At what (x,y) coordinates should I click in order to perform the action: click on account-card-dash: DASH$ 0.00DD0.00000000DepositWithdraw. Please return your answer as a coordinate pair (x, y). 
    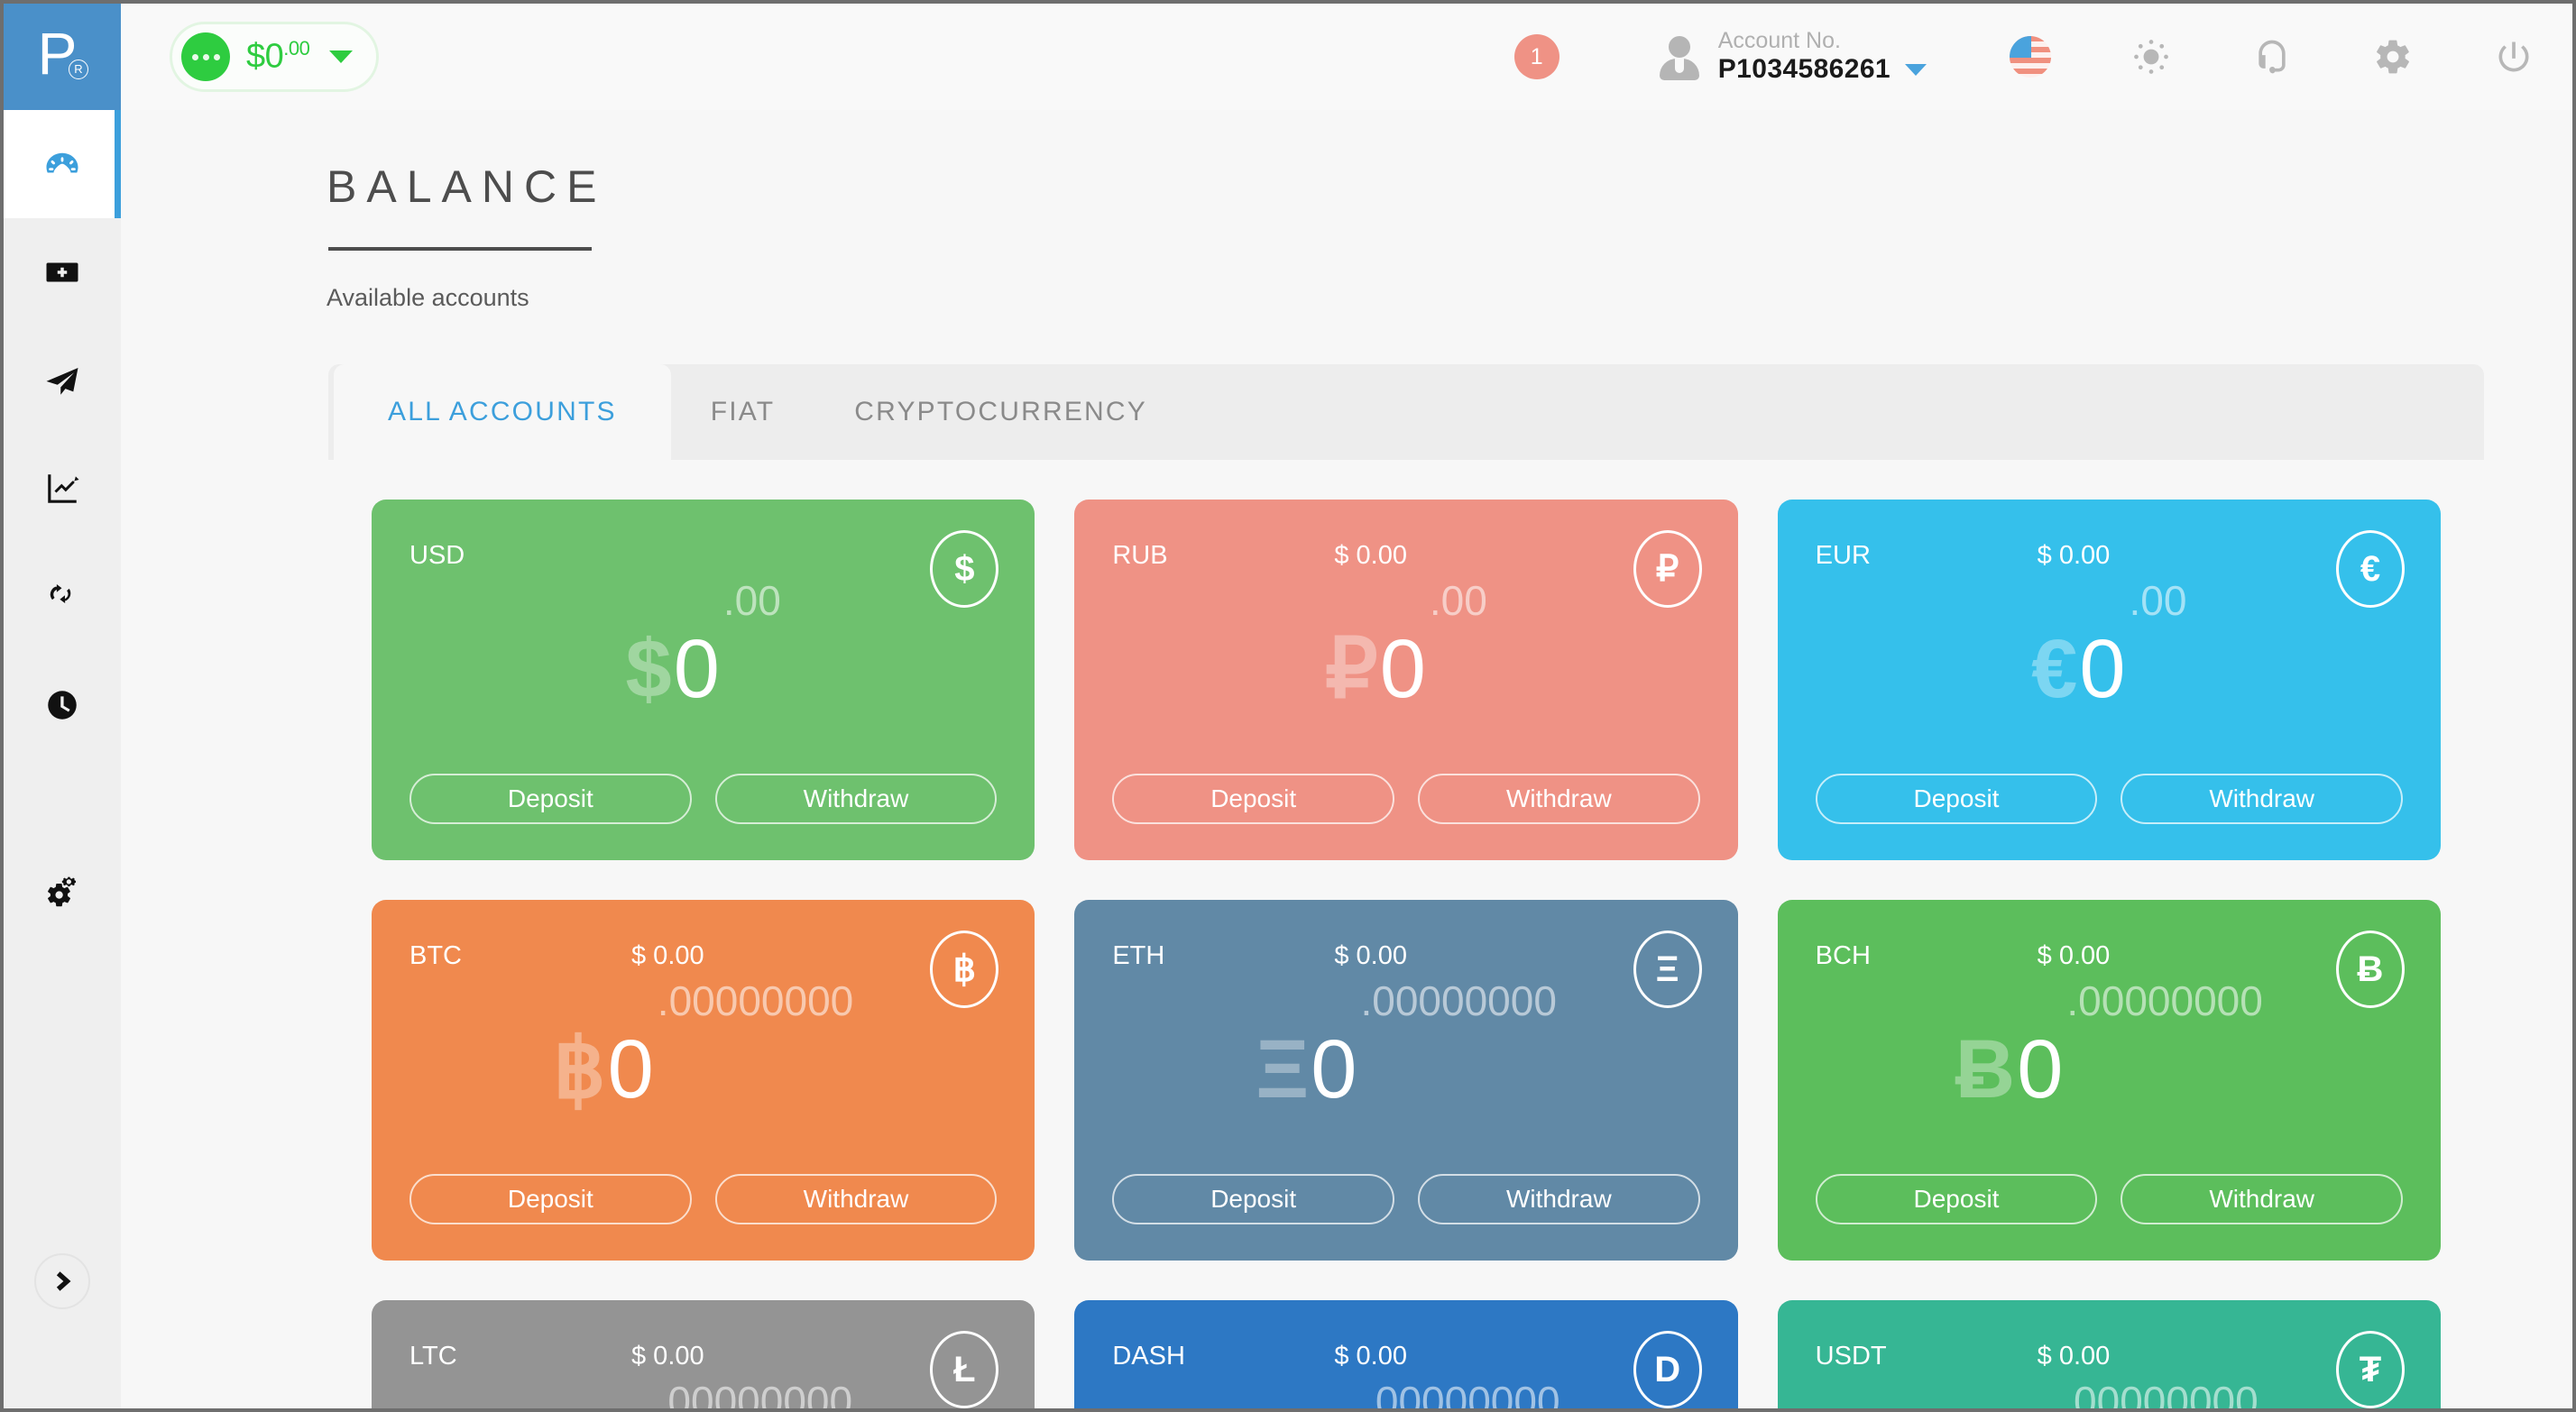
    Looking at the image, I should click on (1406, 1354).